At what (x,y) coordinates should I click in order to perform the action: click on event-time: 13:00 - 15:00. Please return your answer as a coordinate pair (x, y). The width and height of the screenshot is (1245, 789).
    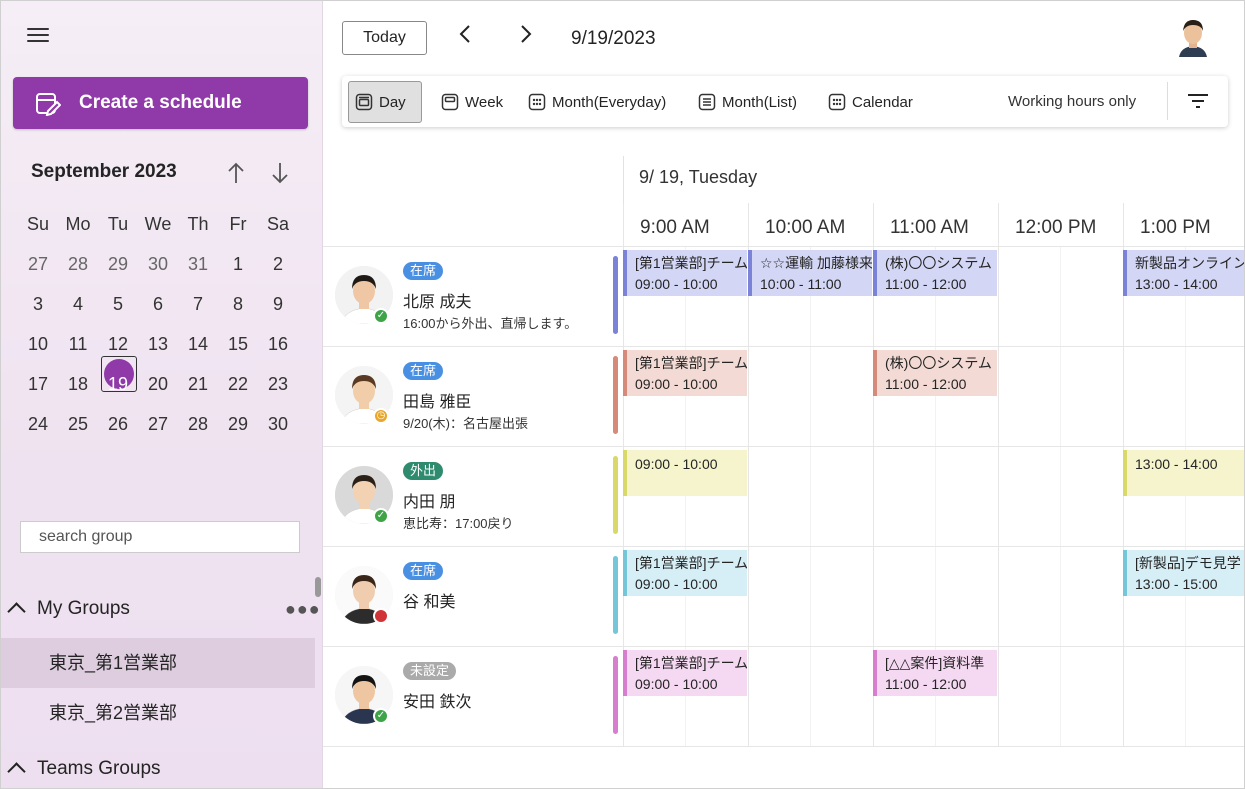
    Looking at the image, I should click on (1176, 584).